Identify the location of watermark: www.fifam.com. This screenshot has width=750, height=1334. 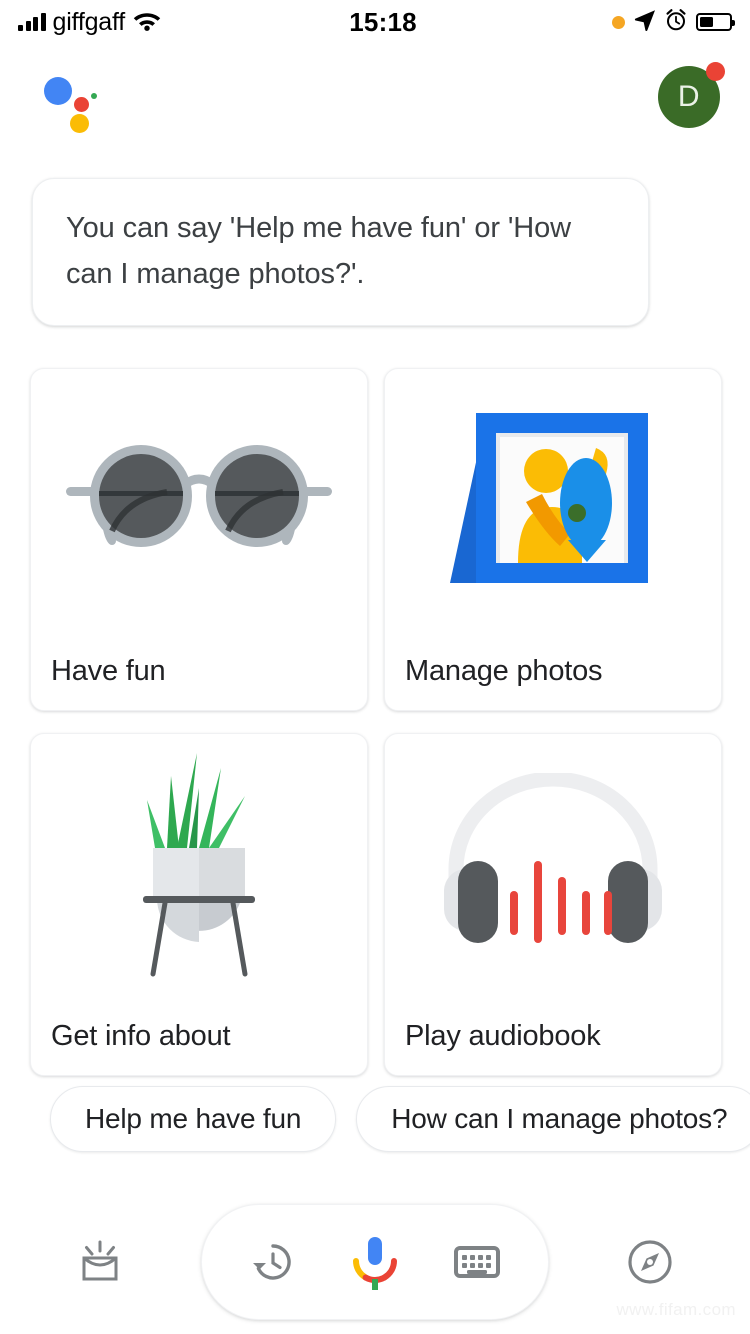
(676, 1309).